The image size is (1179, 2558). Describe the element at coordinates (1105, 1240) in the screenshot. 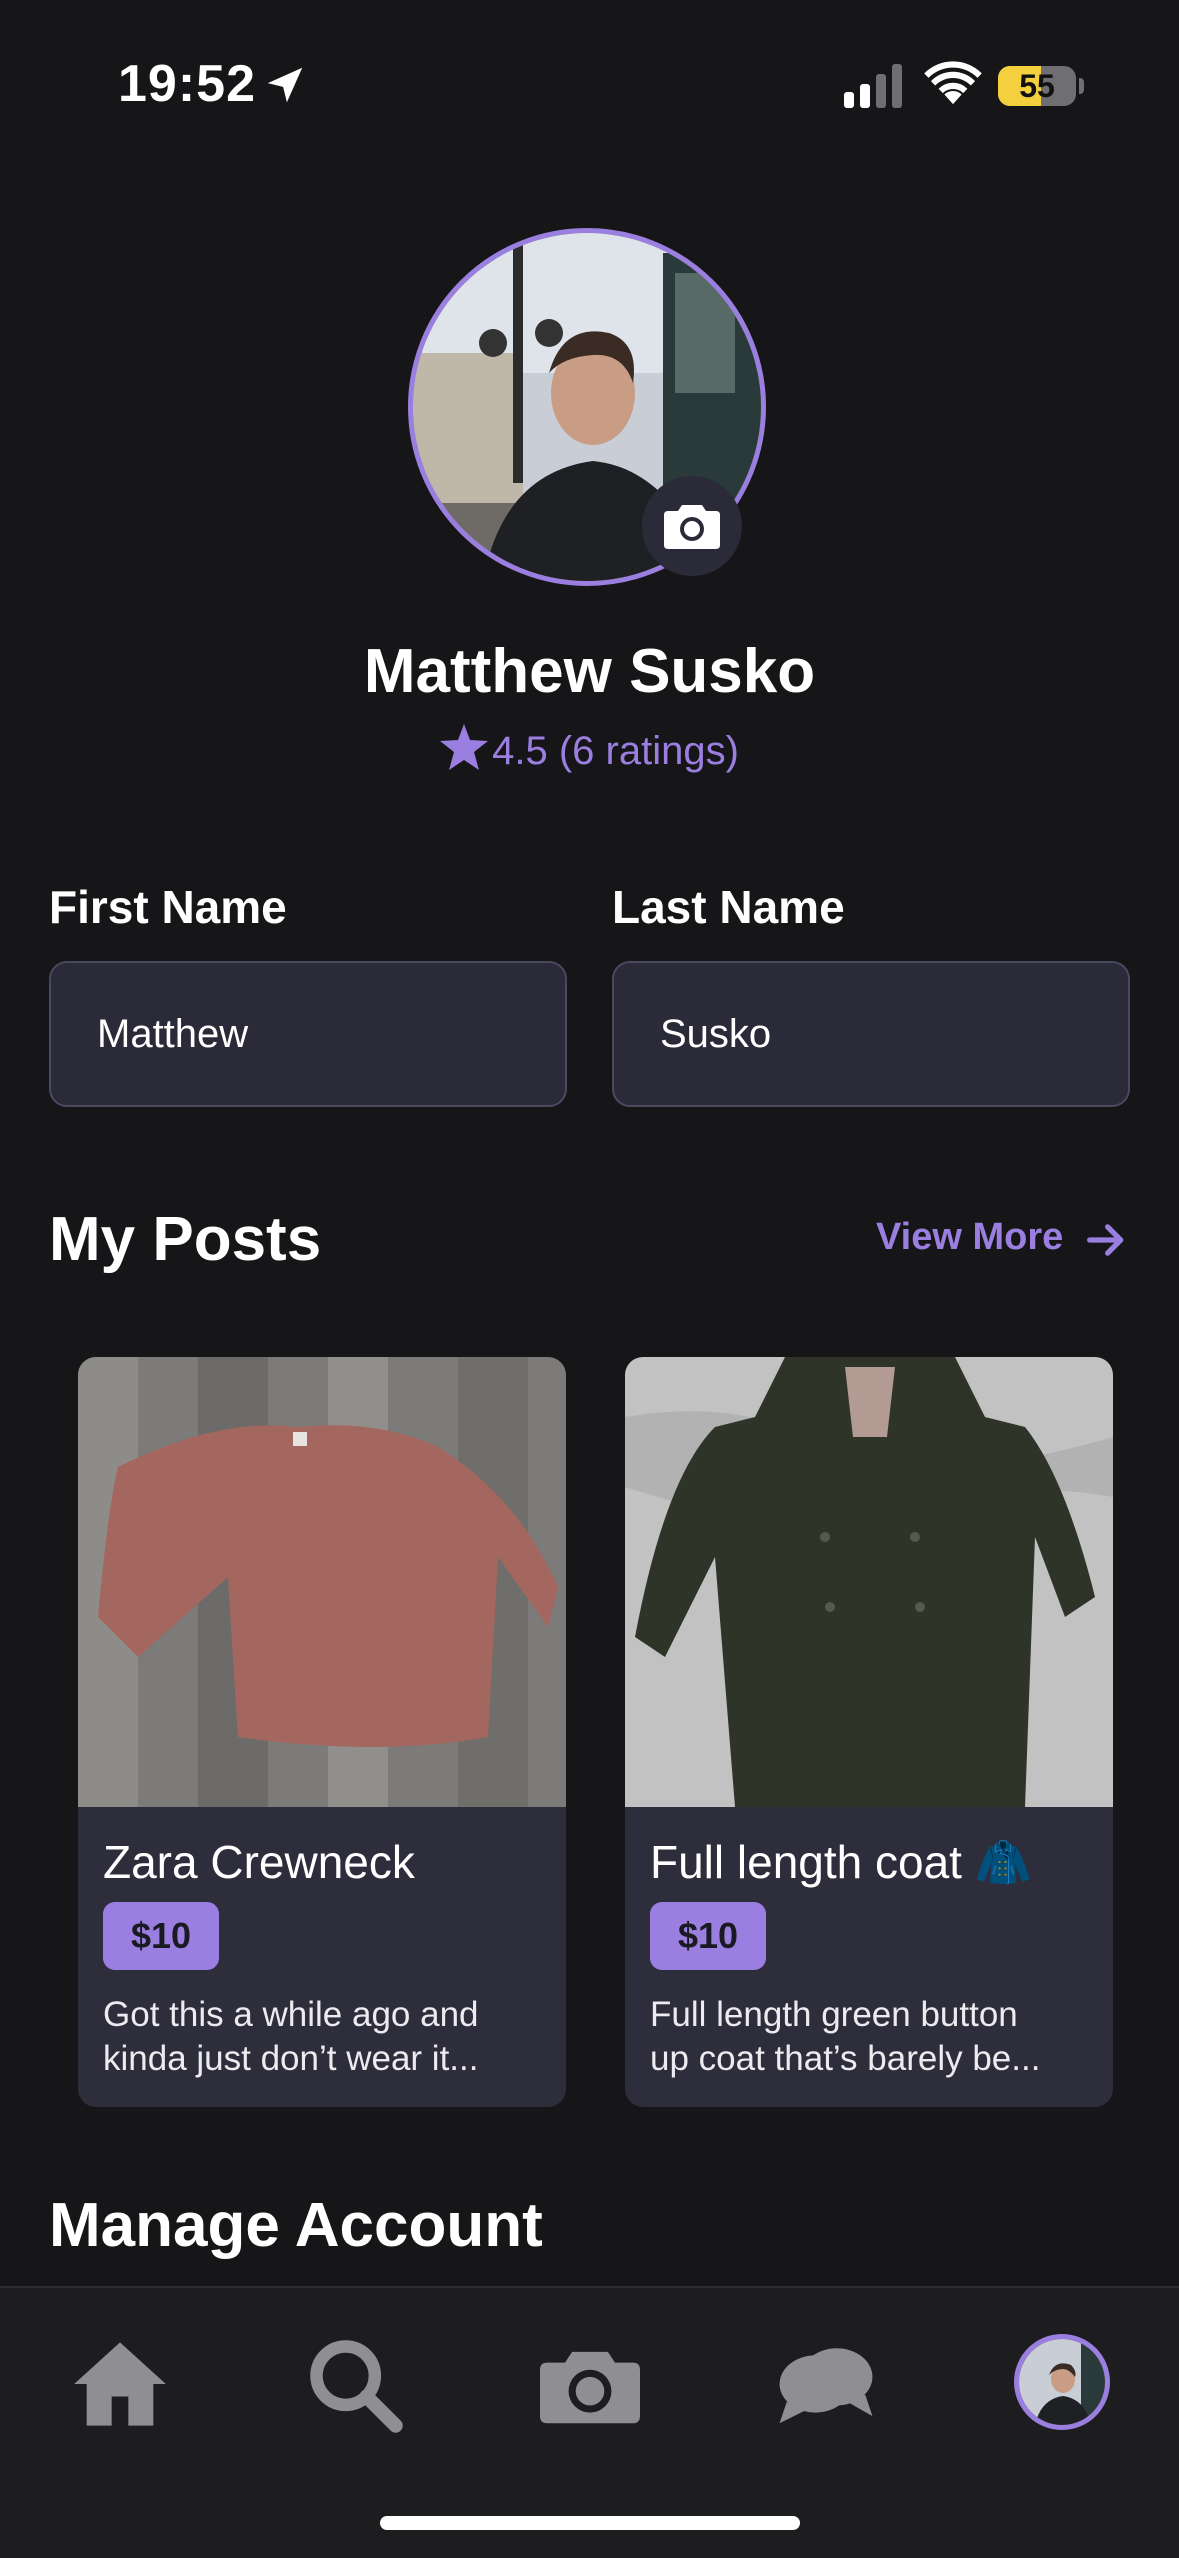

I see `arrow-right-icon` at that location.